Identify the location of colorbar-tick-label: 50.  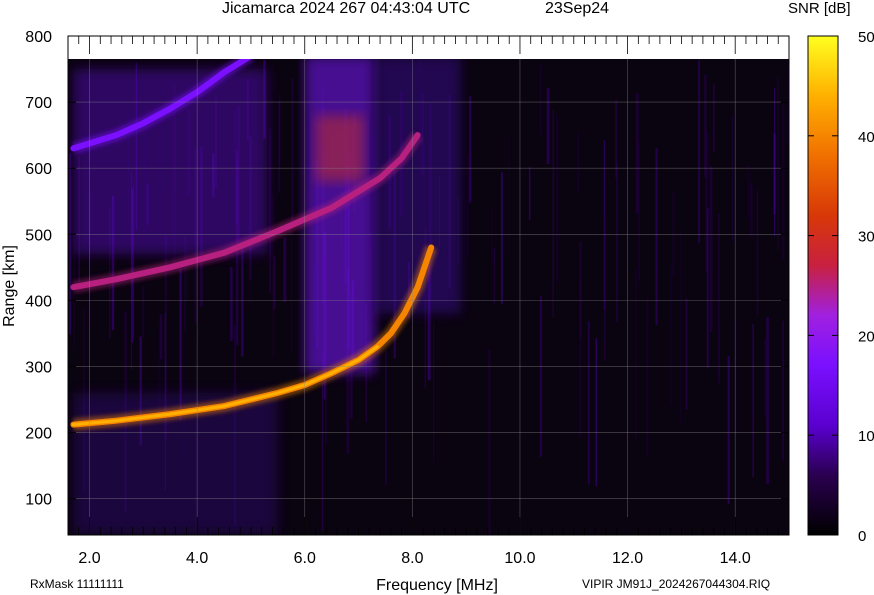
(866, 37).